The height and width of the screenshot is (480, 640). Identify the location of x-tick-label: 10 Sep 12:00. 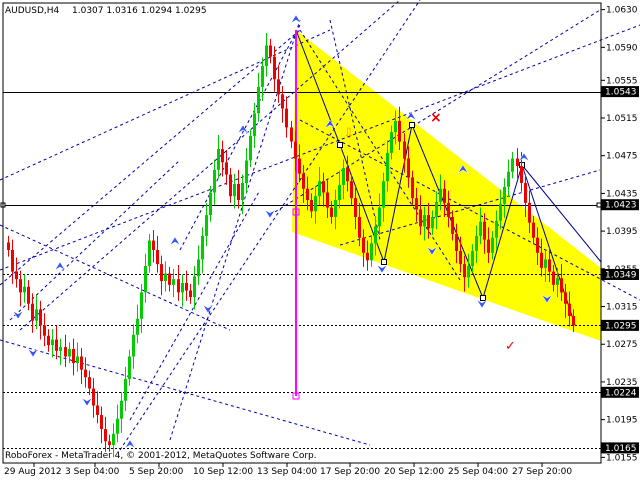
(223, 472).